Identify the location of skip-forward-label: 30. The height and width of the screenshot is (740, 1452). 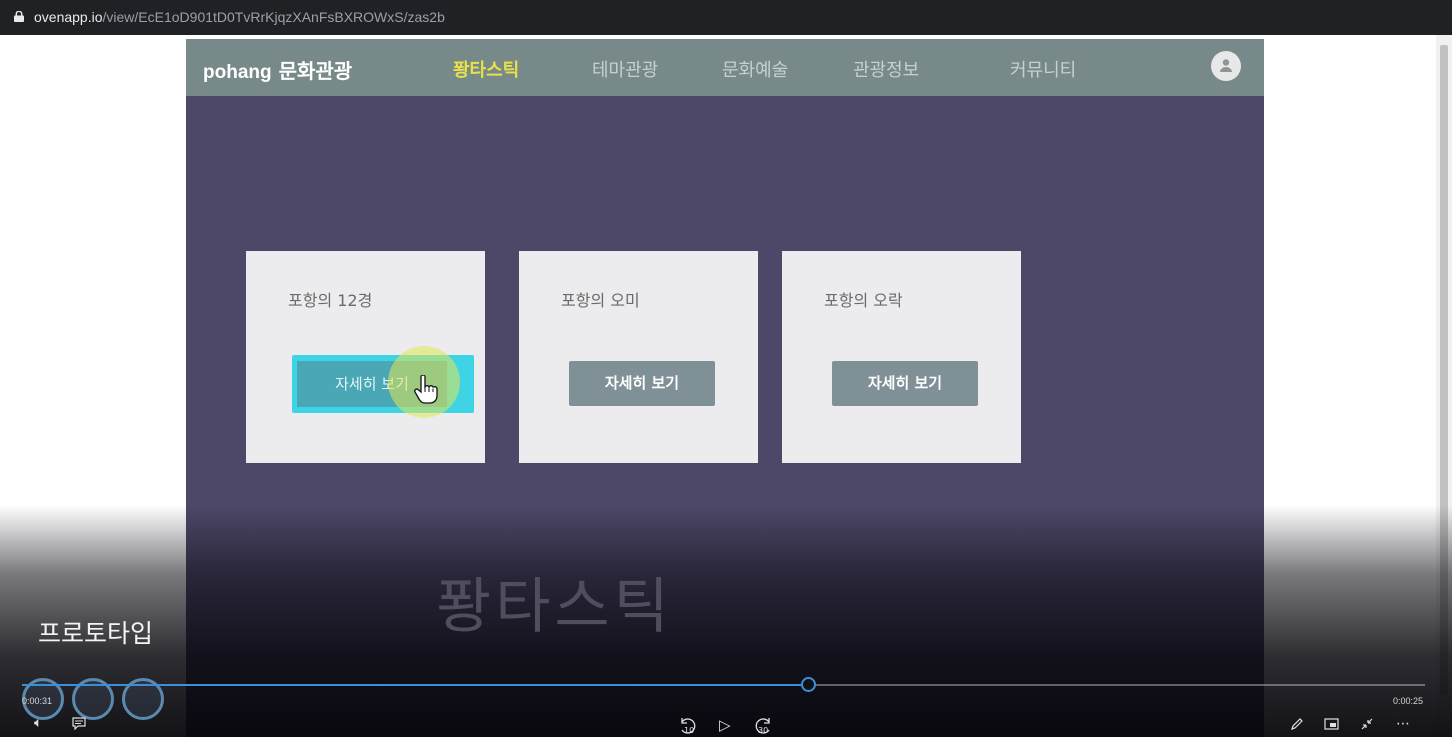
(763, 730).